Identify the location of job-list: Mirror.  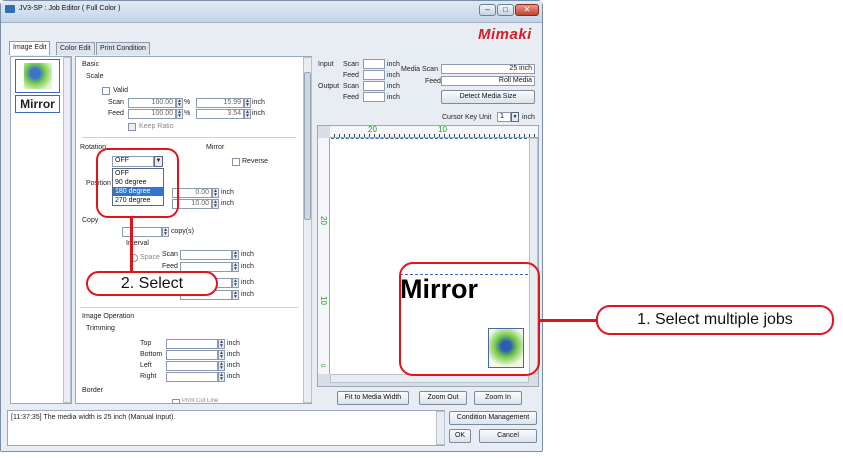
(41, 230).